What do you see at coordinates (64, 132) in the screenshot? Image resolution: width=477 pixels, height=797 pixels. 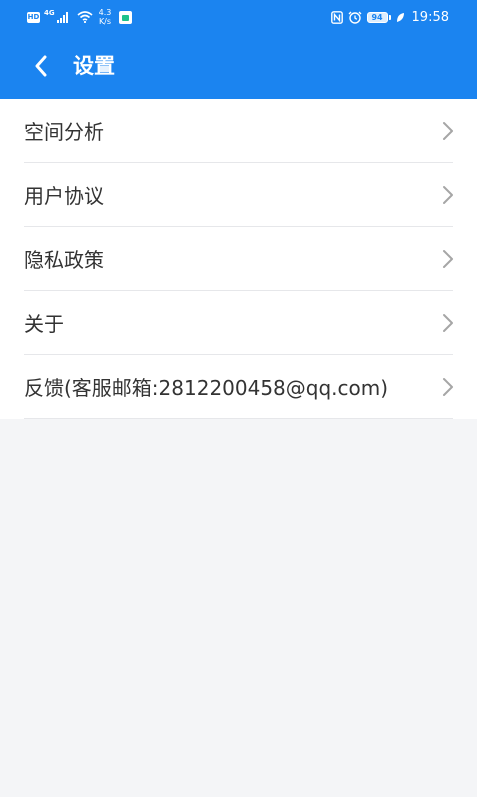 I see `menu-item-label: 空间分析` at bounding box center [64, 132].